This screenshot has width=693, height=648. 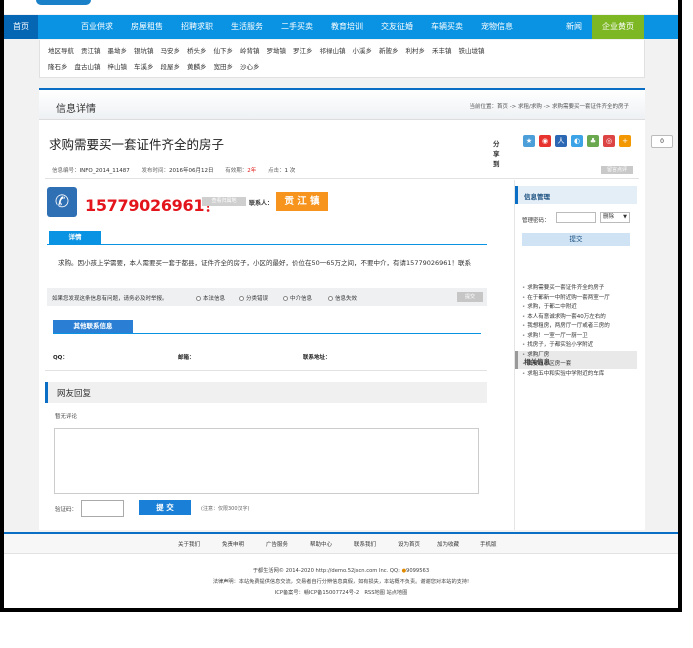 What do you see at coordinates (566, 356) in the screenshot?
I see `list-item: • 求购厂房` at bounding box center [566, 356].